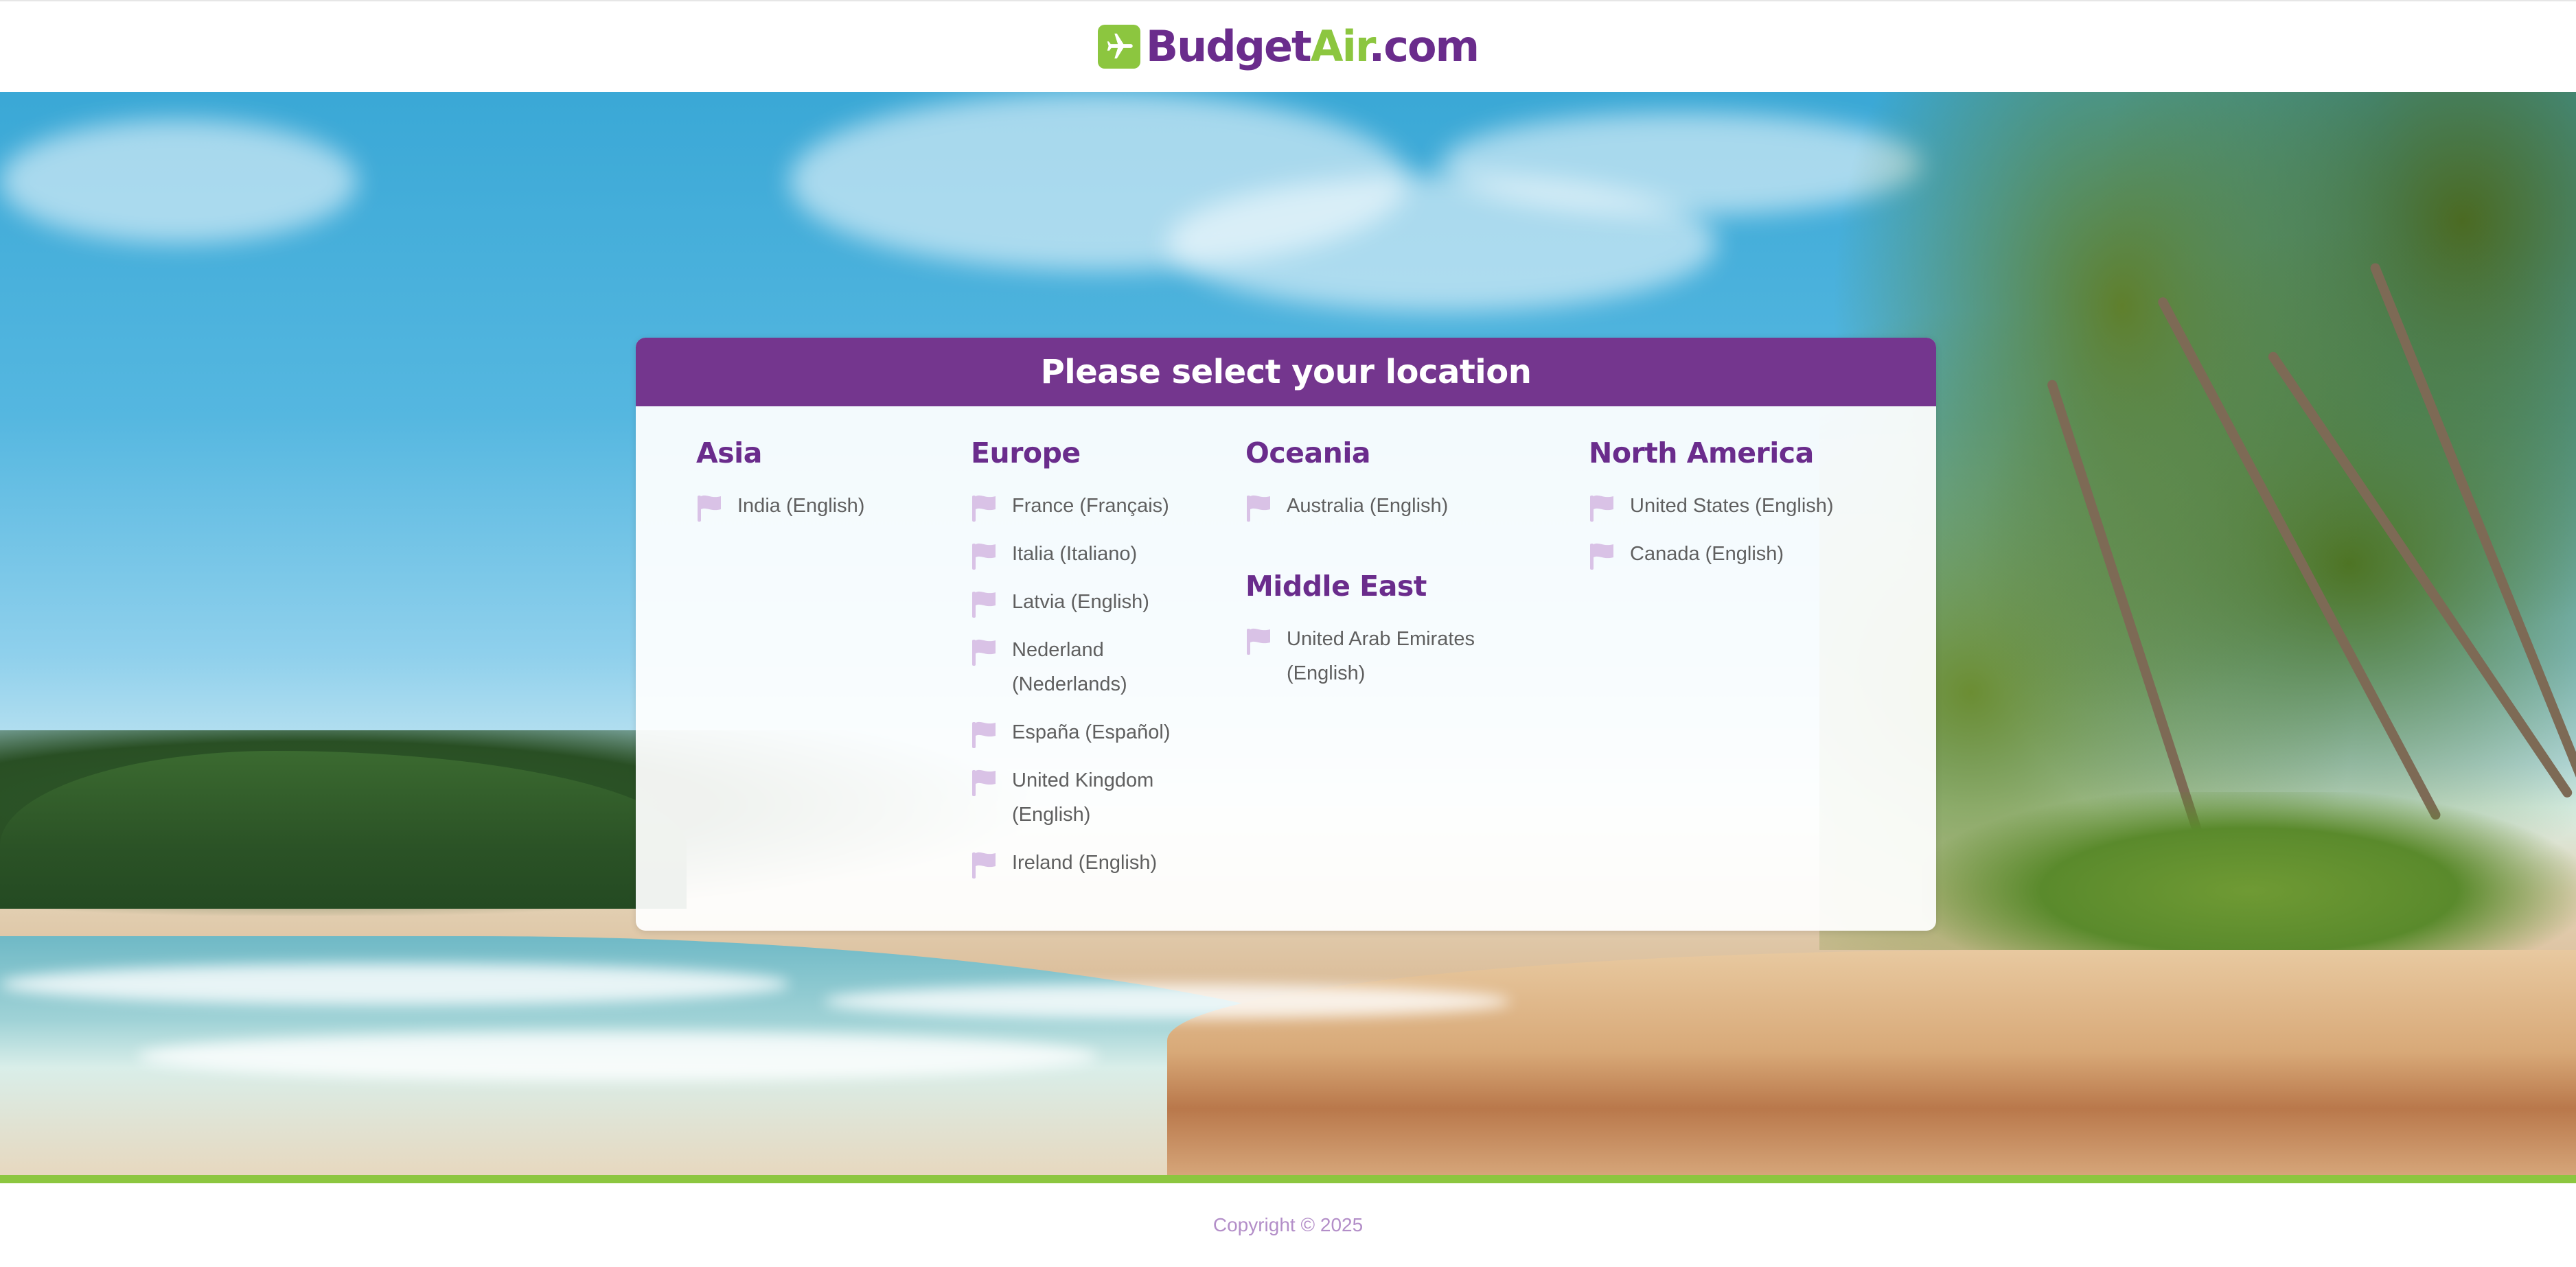 This screenshot has width=2576, height=1267. What do you see at coordinates (1367, 506) in the screenshot?
I see `location-link-australia: Australia (English)` at bounding box center [1367, 506].